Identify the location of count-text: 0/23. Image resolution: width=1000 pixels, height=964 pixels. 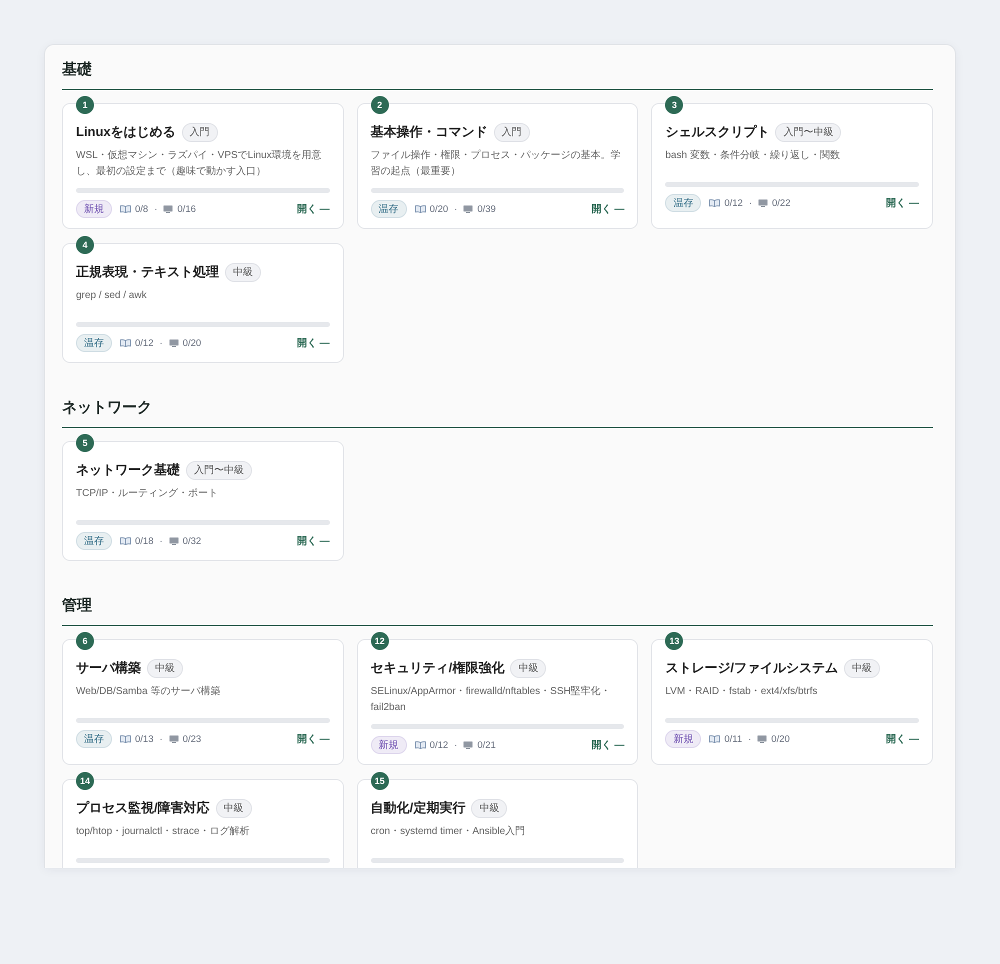
(192, 739).